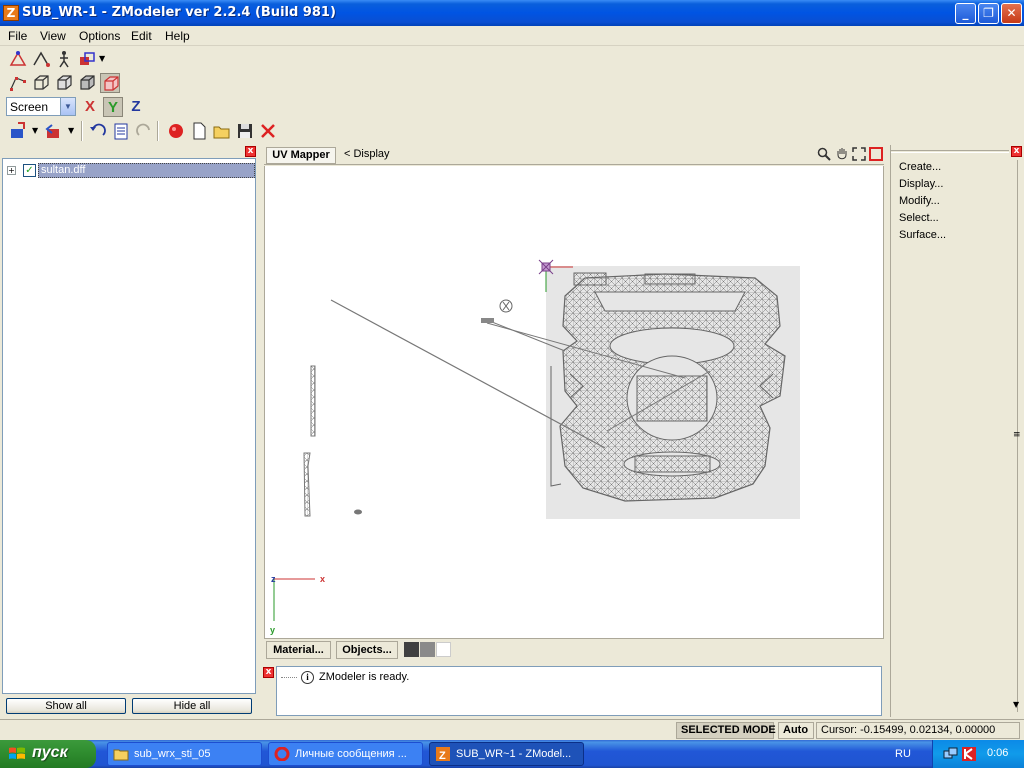 The height and width of the screenshot is (768, 1024). What do you see at coordinates (29, 170) in the screenshot?
I see `visibility-checkbox: ✓` at bounding box center [29, 170].